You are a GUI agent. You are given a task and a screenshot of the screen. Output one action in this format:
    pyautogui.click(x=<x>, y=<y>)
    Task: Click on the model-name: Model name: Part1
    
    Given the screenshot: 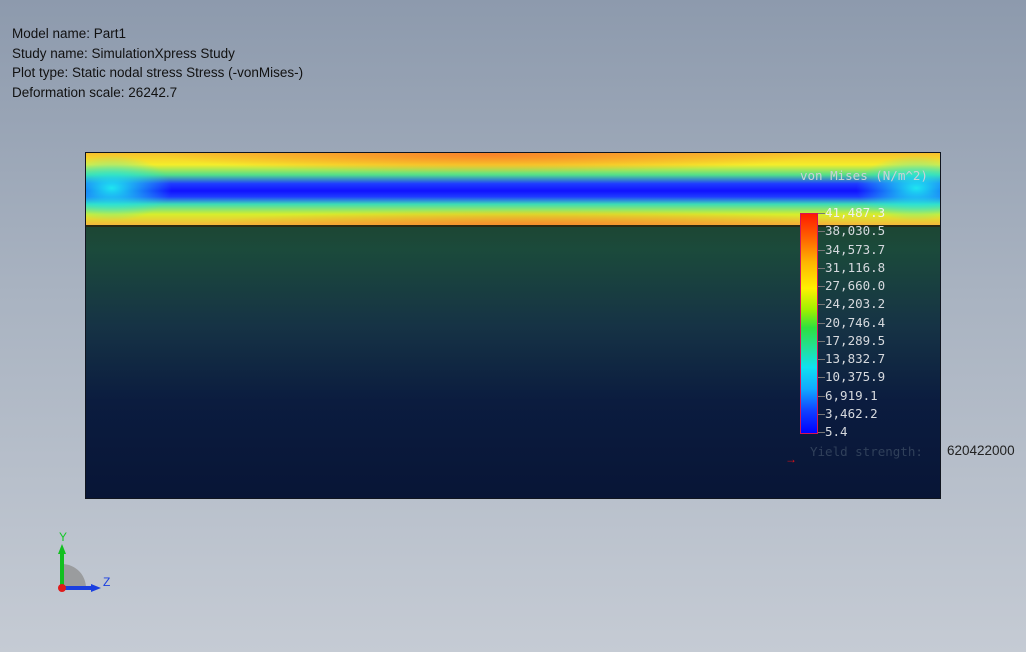 What is the action you would take?
    pyautogui.click(x=69, y=33)
    